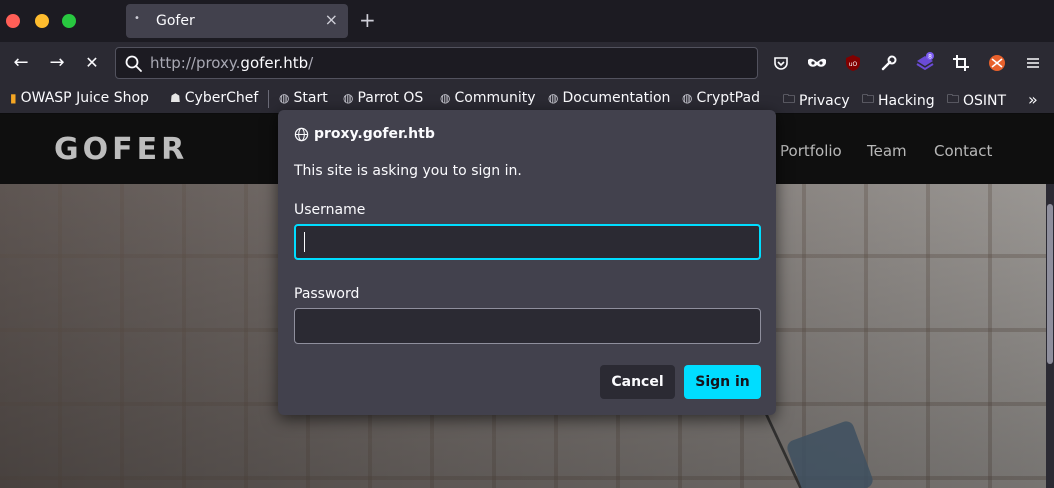 Image resolution: width=1054 pixels, height=488 pixels. Describe the element at coordinates (811, 151) in the screenshot. I see `site-nav-portfolio: Portfolio` at that location.